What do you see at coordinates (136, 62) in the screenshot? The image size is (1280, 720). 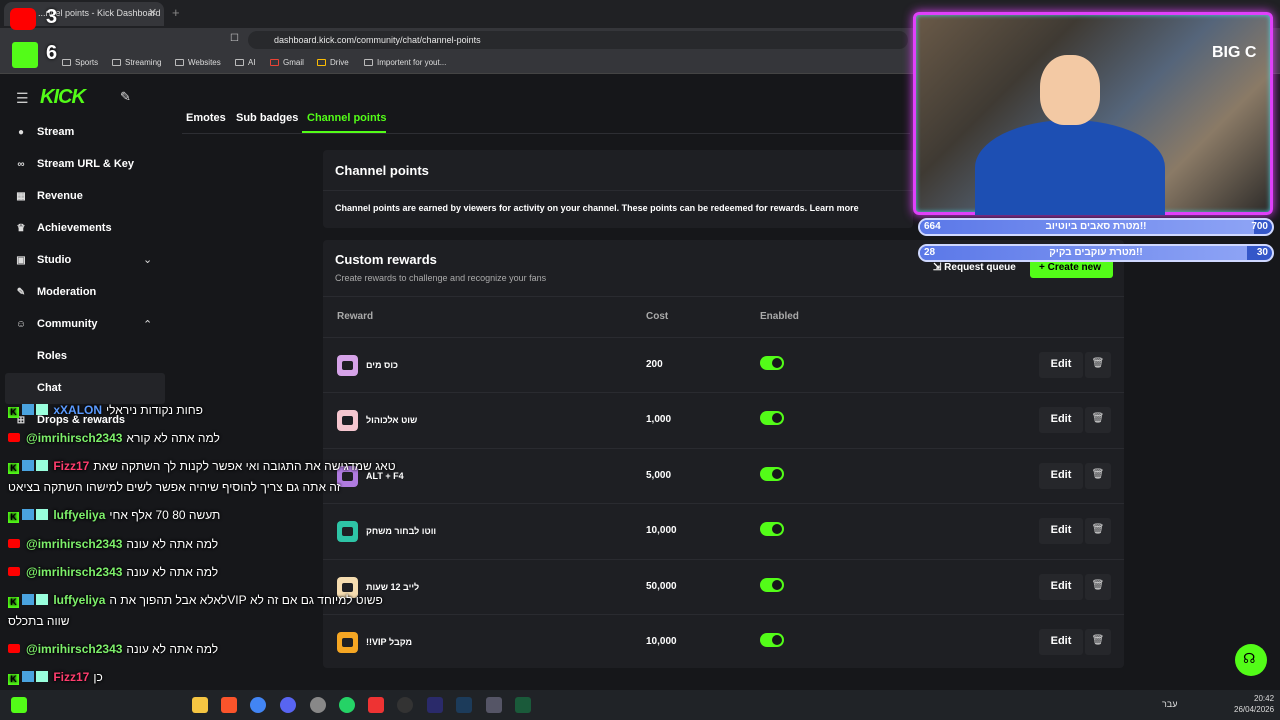 I see `bookmark-streaming: Streaming` at bounding box center [136, 62].